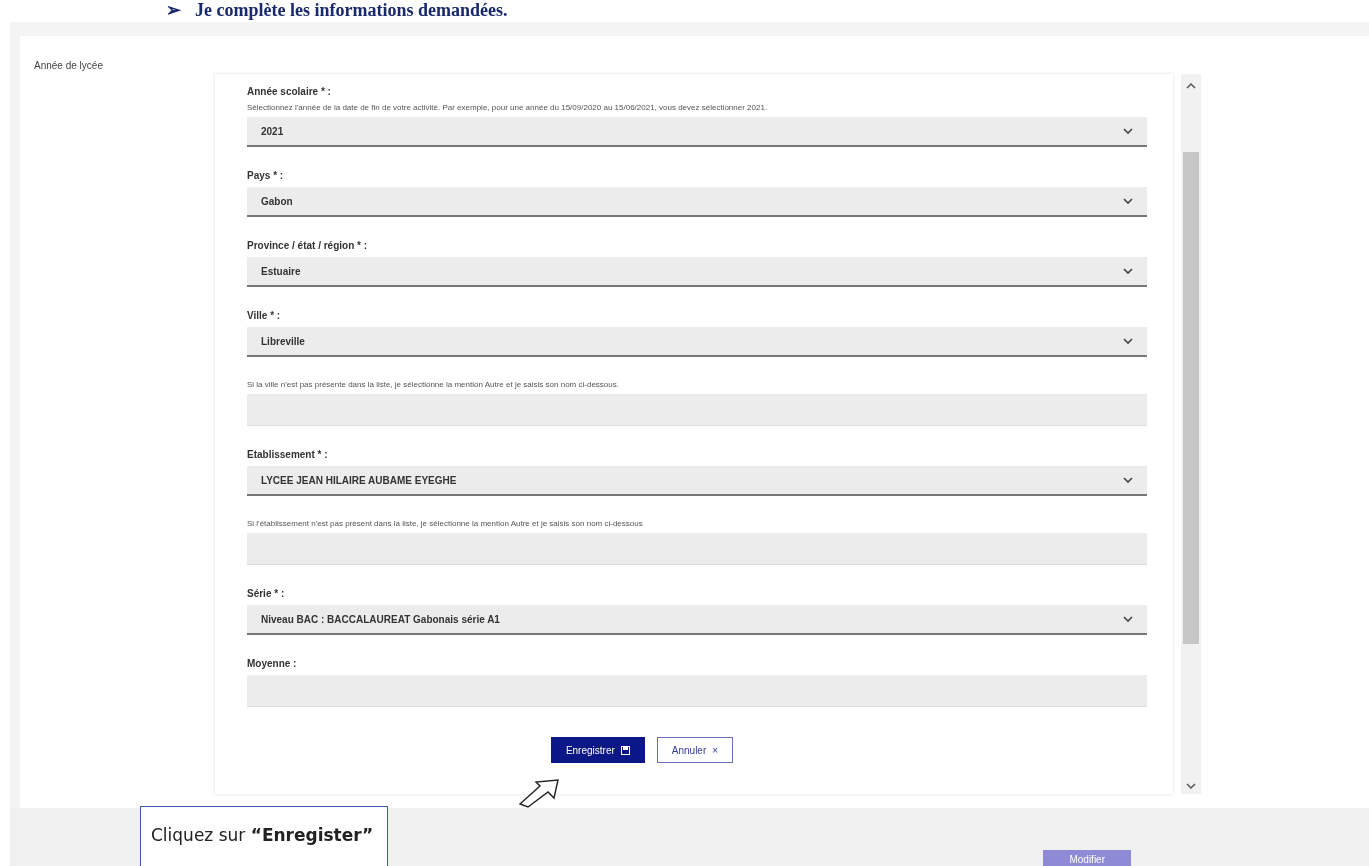 The image size is (1369, 866). What do you see at coordinates (625, 750) in the screenshot?
I see `save-icon` at bounding box center [625, 750].